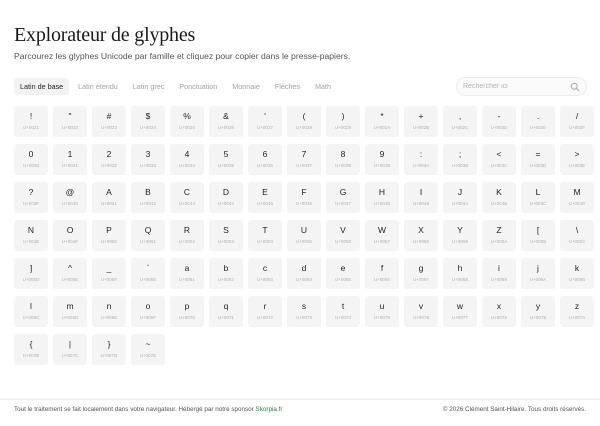 The image size is (600, 426). I want to click on glyph-tile: X U+0058, so click(421, 235).